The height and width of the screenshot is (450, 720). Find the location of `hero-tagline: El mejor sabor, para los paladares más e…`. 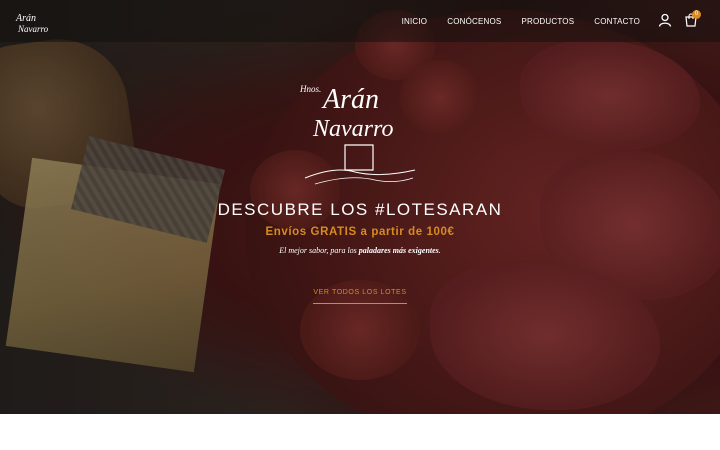

hero-tagline: El mejor sabor, para los paladares más e… is located at coordinates (360, 250).